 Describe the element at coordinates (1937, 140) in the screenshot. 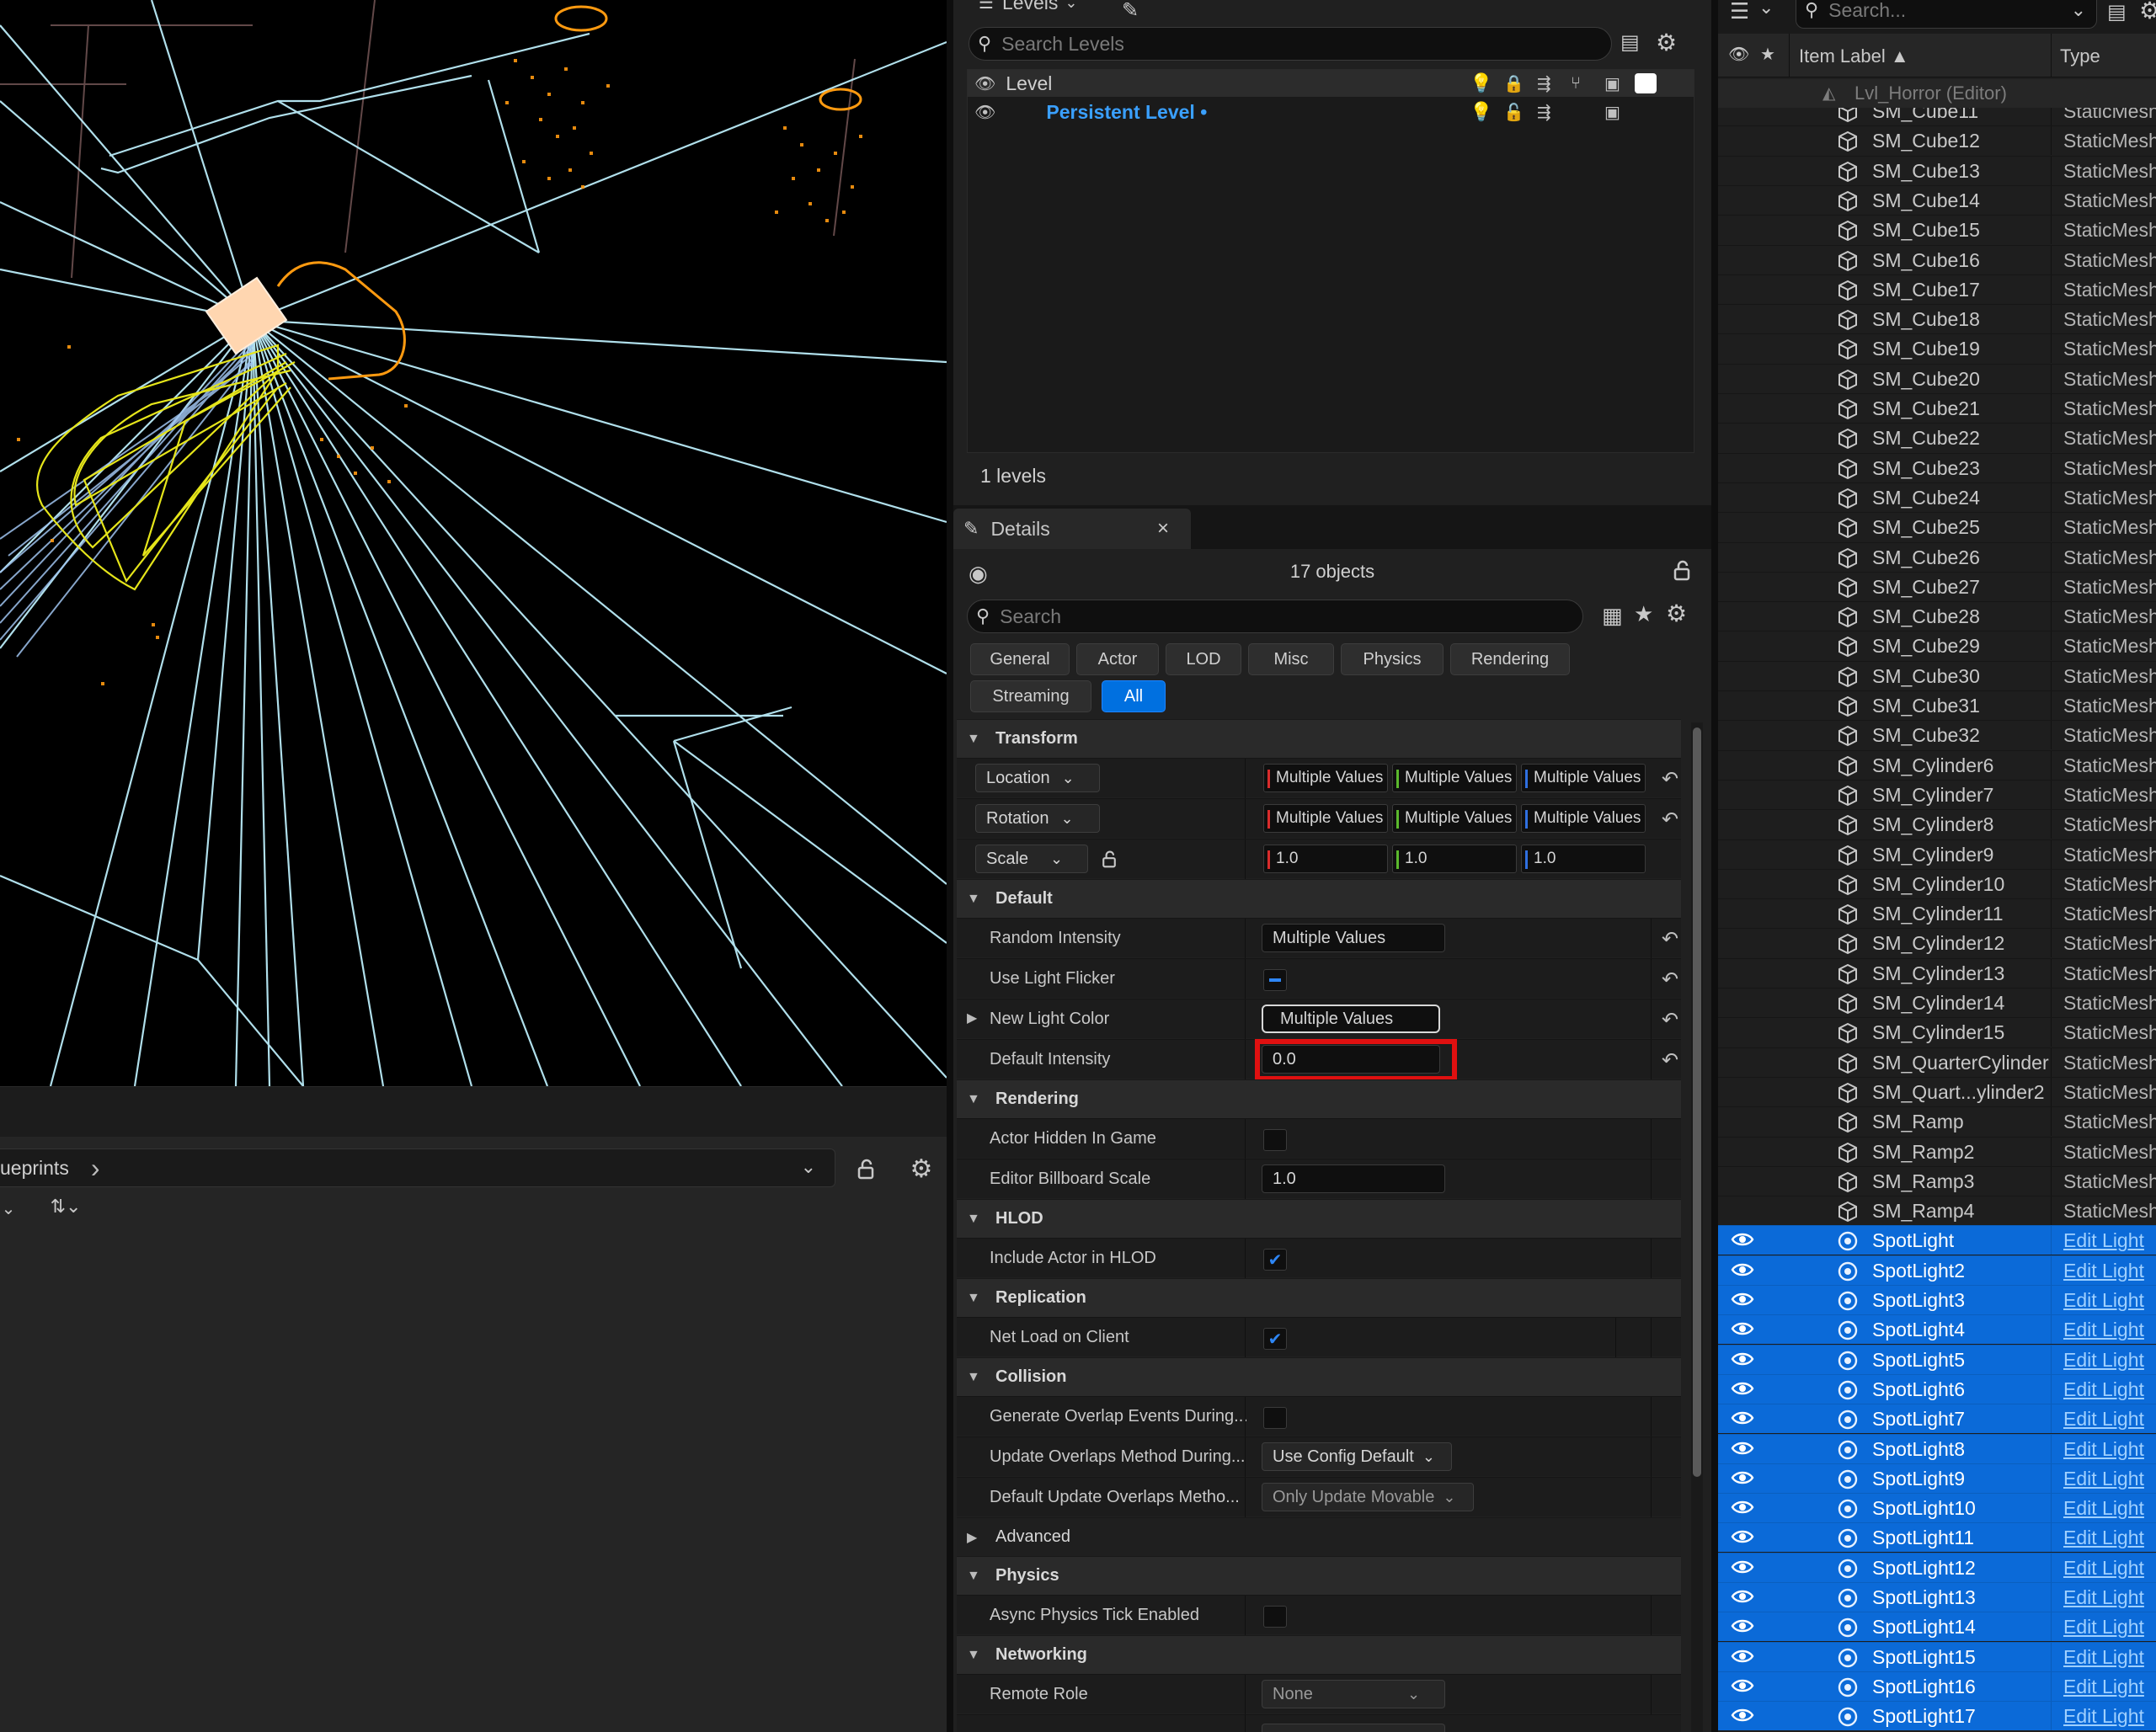

I see `outliner-row: SM_Cube12 StaticMesh` at that location.